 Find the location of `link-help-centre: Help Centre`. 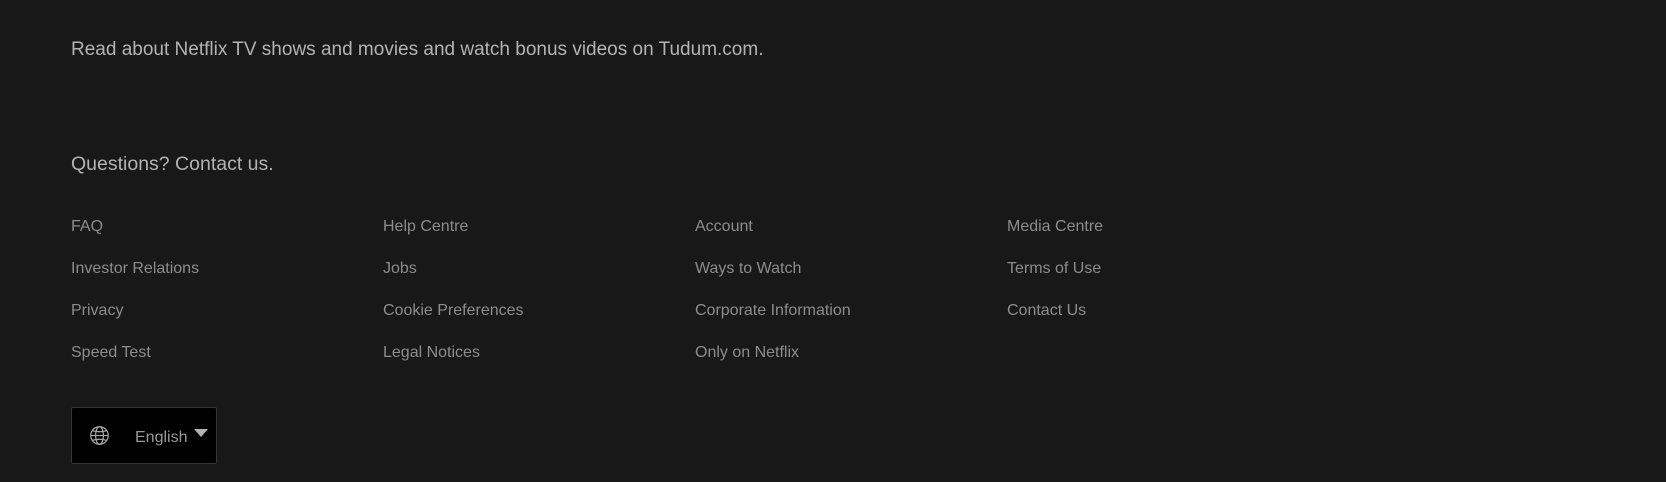

link-help-centre: Help Centre is located at coordinates (425, 237).